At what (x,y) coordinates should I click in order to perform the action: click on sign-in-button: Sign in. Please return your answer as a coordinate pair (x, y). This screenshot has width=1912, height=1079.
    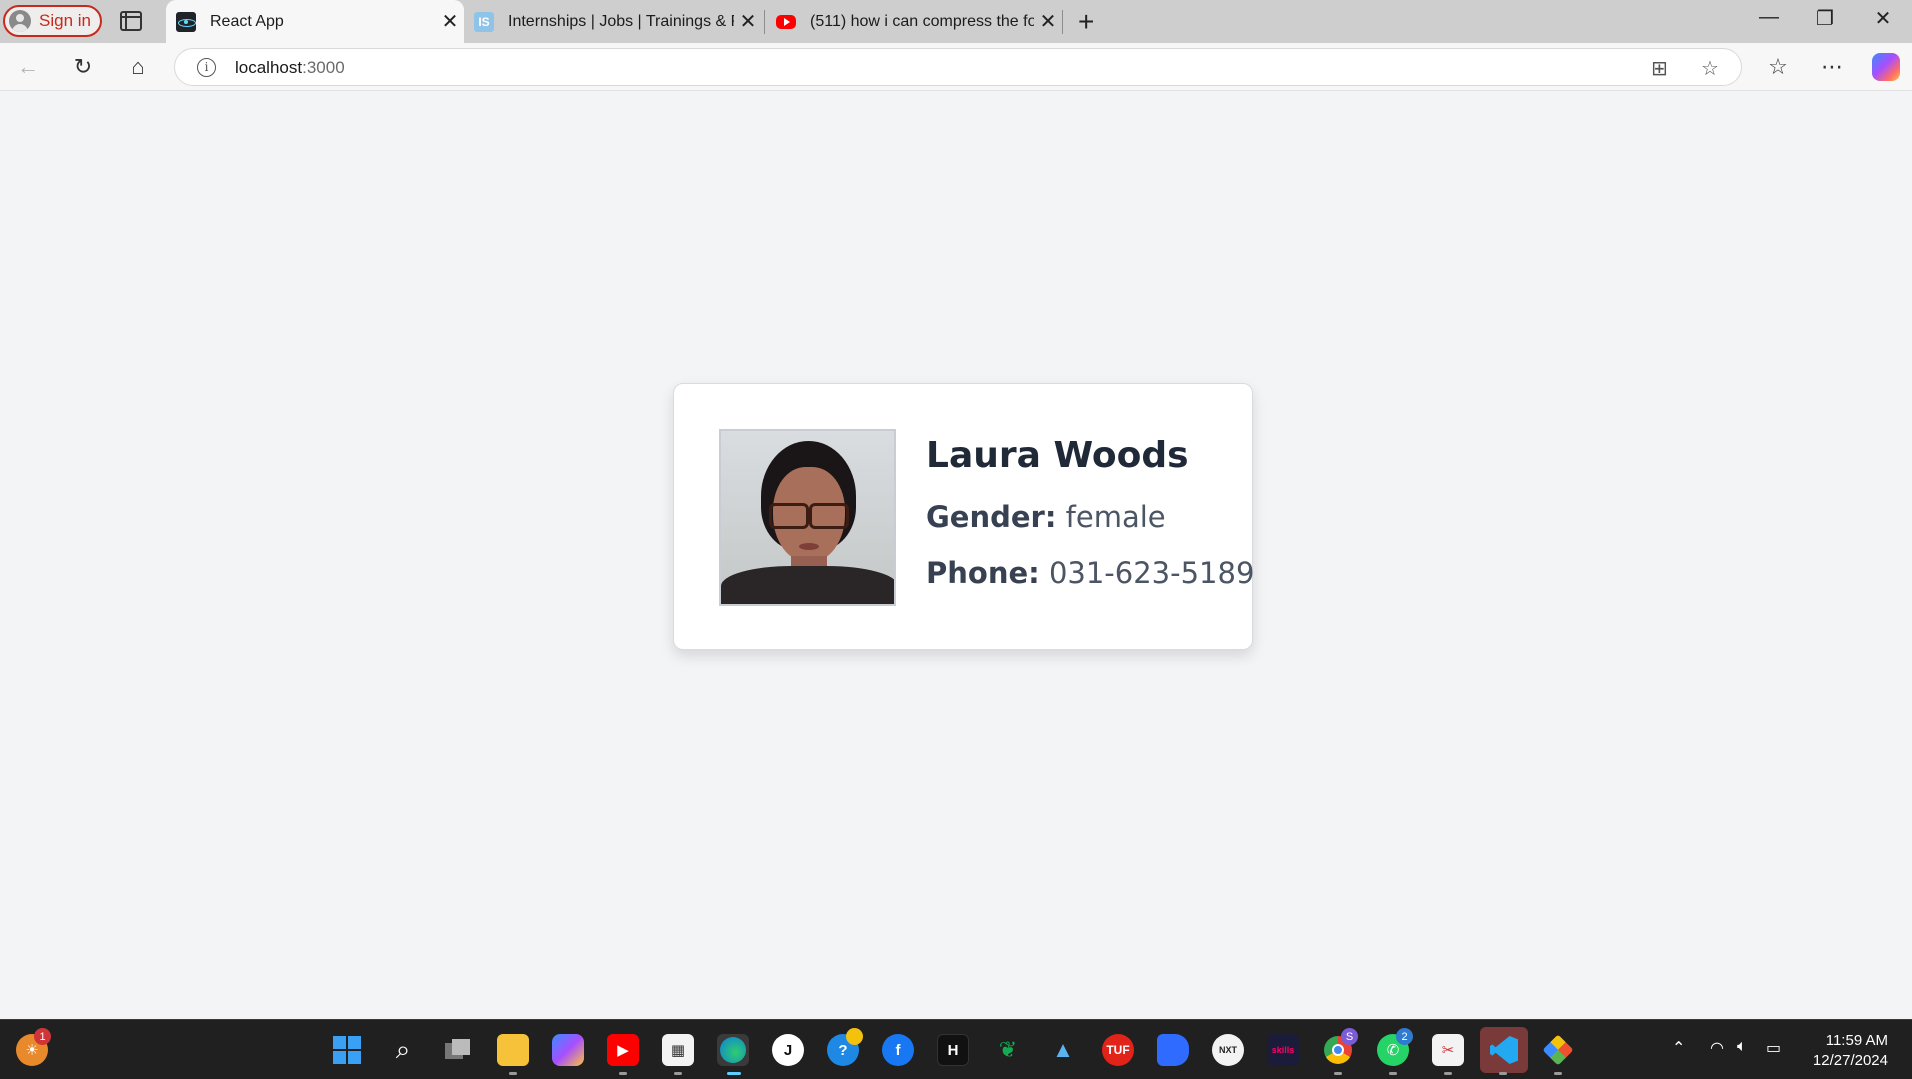
    Looking at the image, I should click on (52, 21).